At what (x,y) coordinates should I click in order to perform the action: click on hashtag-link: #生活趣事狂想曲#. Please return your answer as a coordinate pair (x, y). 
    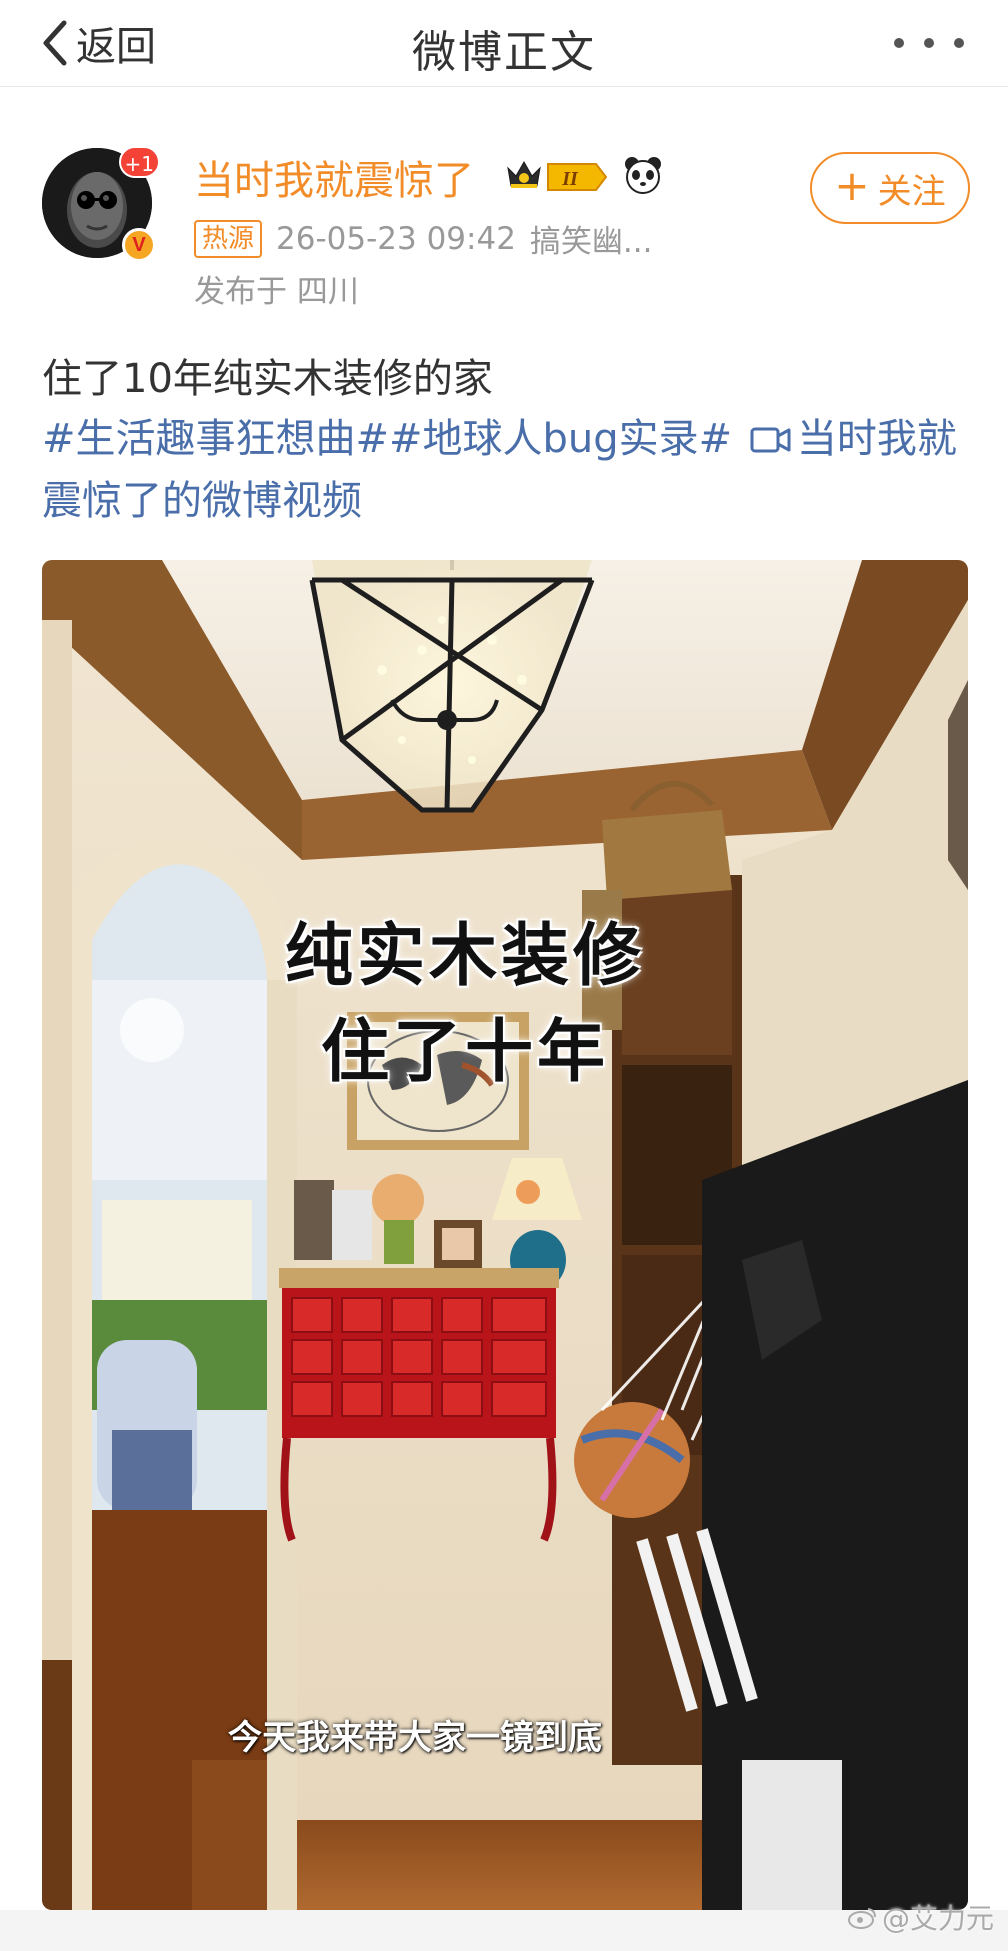
    Looking at the image, I should click on (215, 439).